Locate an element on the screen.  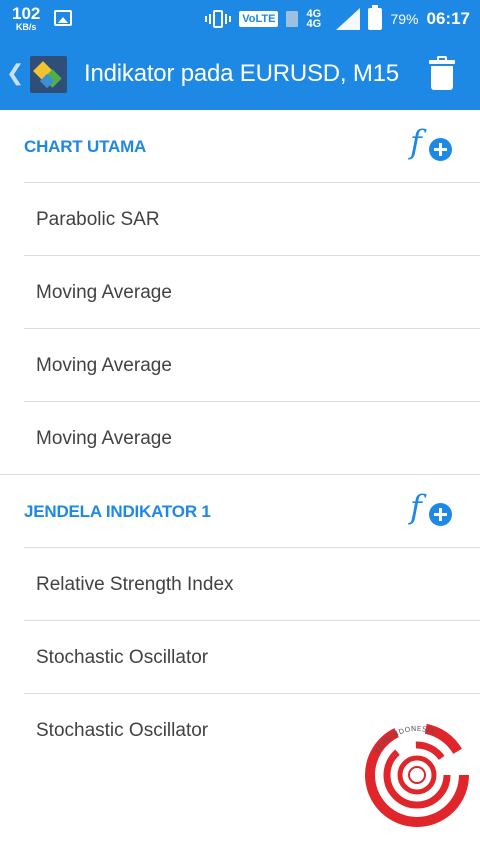
signal-icon is located at coordinates (348, 19).